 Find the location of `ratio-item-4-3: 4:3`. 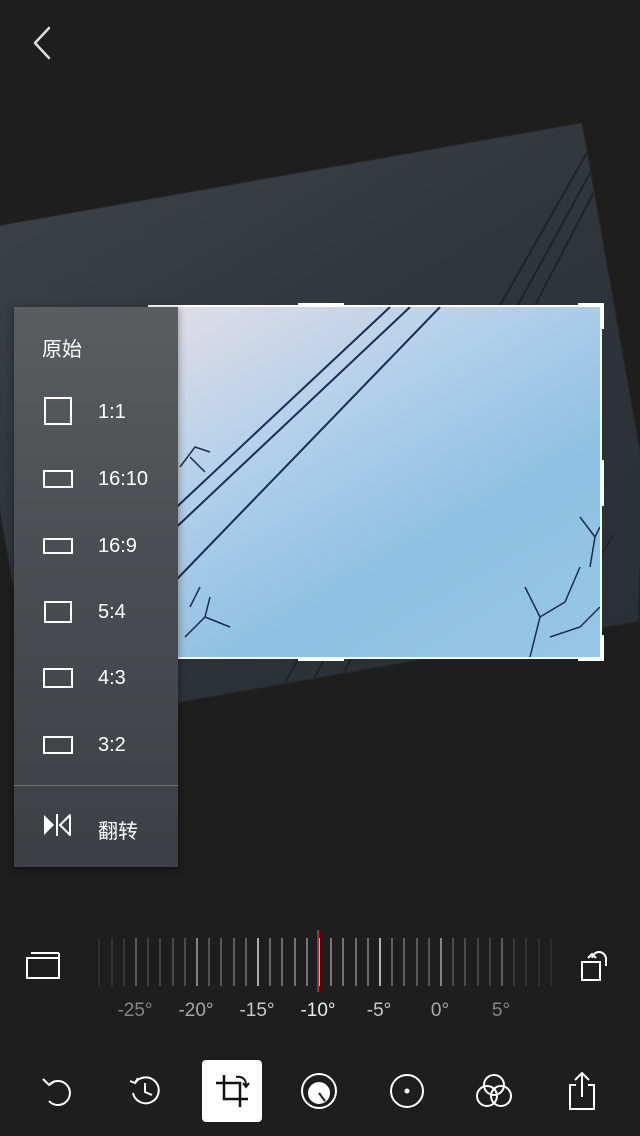

ratio-item-4-3: 4:3 is located at coordinates (96, 678).